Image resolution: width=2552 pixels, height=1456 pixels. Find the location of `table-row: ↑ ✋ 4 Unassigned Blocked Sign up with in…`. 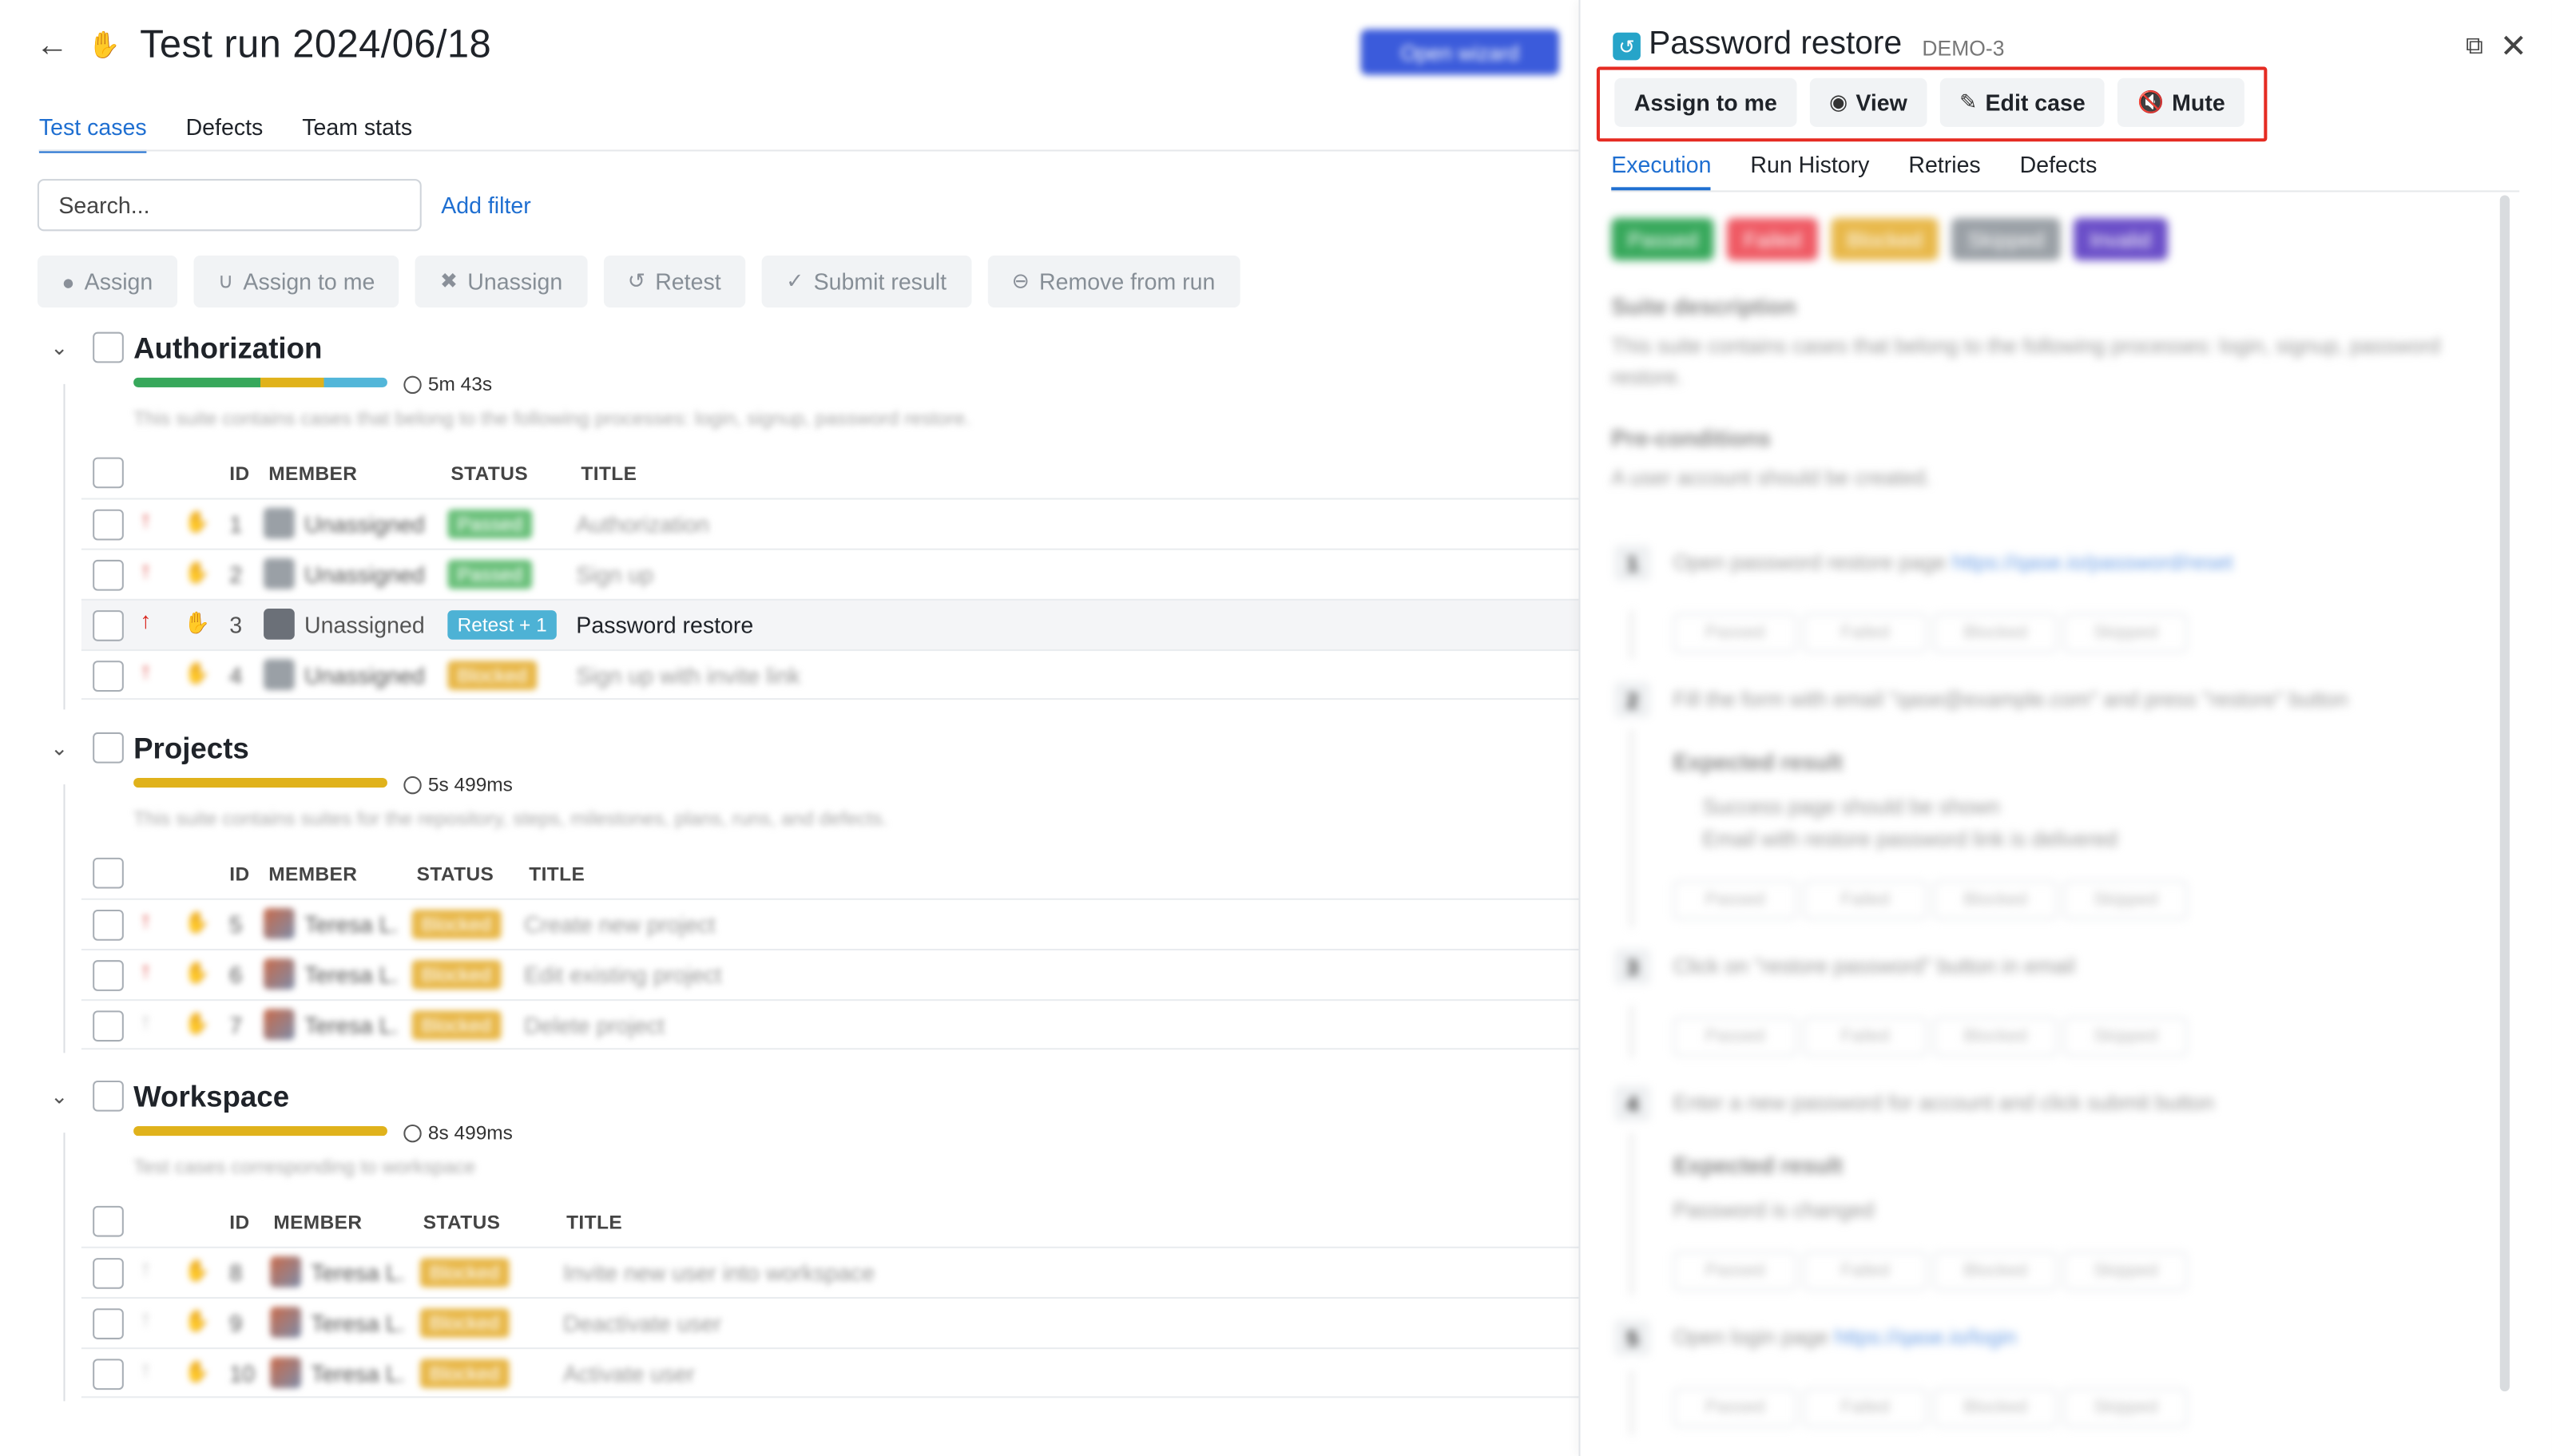

table-row: ↑ ✋ 4 Unassigned Blocked Sign up with in… is located at coordinates (830, 674).